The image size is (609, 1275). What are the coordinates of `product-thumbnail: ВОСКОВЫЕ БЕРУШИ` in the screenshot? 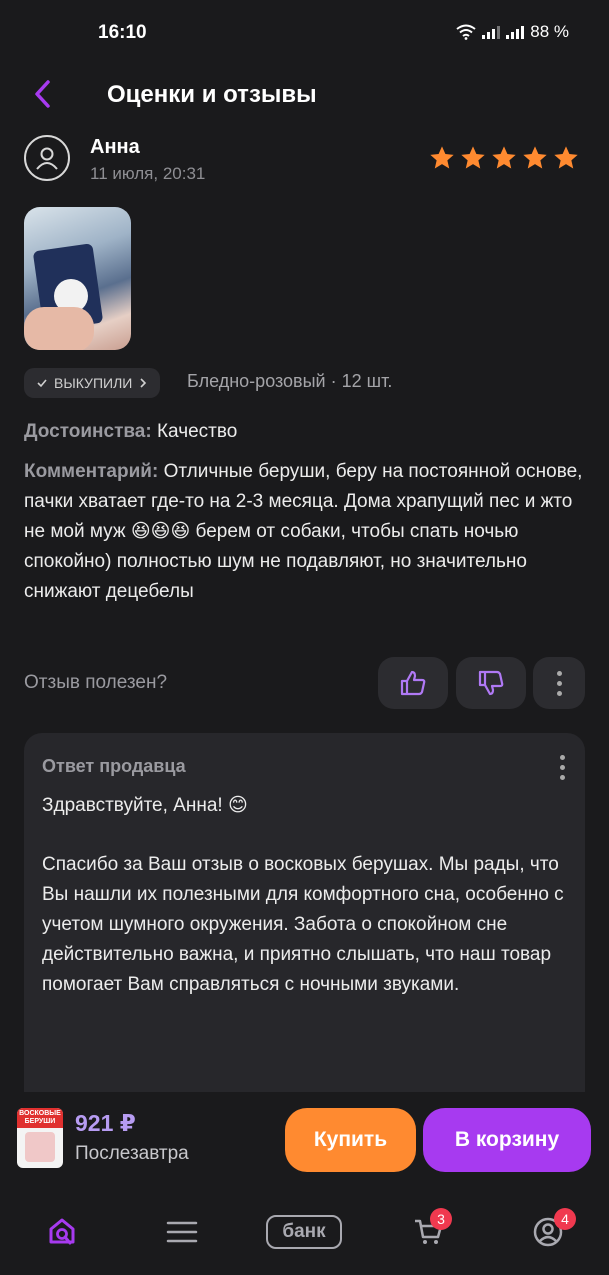 It's located at (40, 1138).